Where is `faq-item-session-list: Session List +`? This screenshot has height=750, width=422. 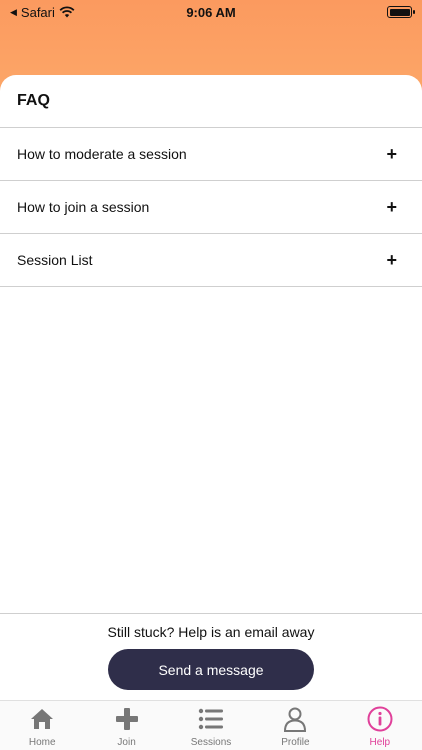
faq-item-session-list: Session List + is located at coordinates (211, 260).